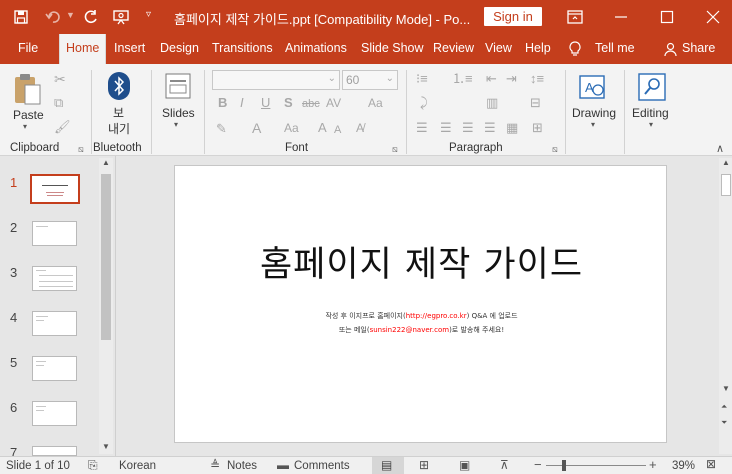  I want to click on font-name-dropdown-icon: ⌄, so click(332, 78).